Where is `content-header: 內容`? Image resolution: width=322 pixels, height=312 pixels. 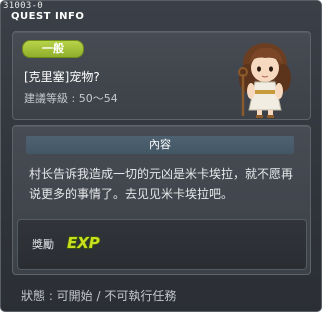 content-header: 內容 is located at coordinates (160, 145).